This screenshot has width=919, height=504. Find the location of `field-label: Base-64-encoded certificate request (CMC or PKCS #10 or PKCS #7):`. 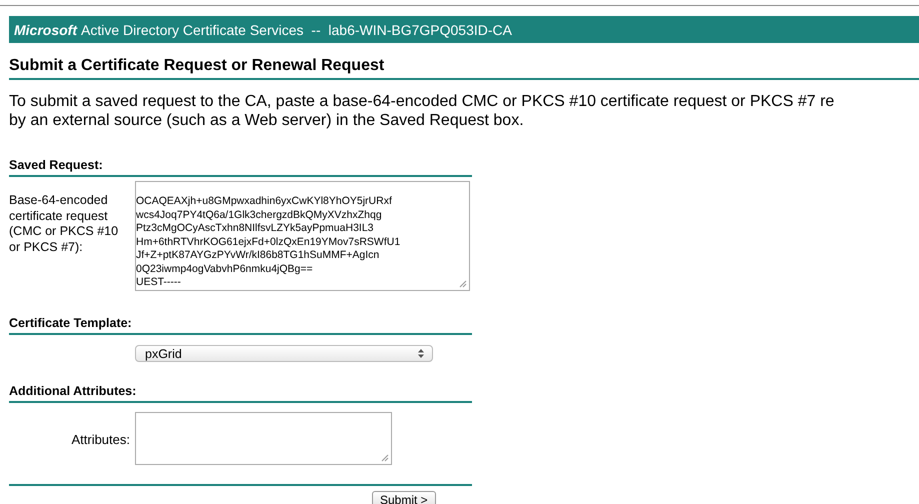

field-label: Base-64-encoded certificate request (CMC or PKCS #10 or PKCS #7): is located at coordinates (64, 224).